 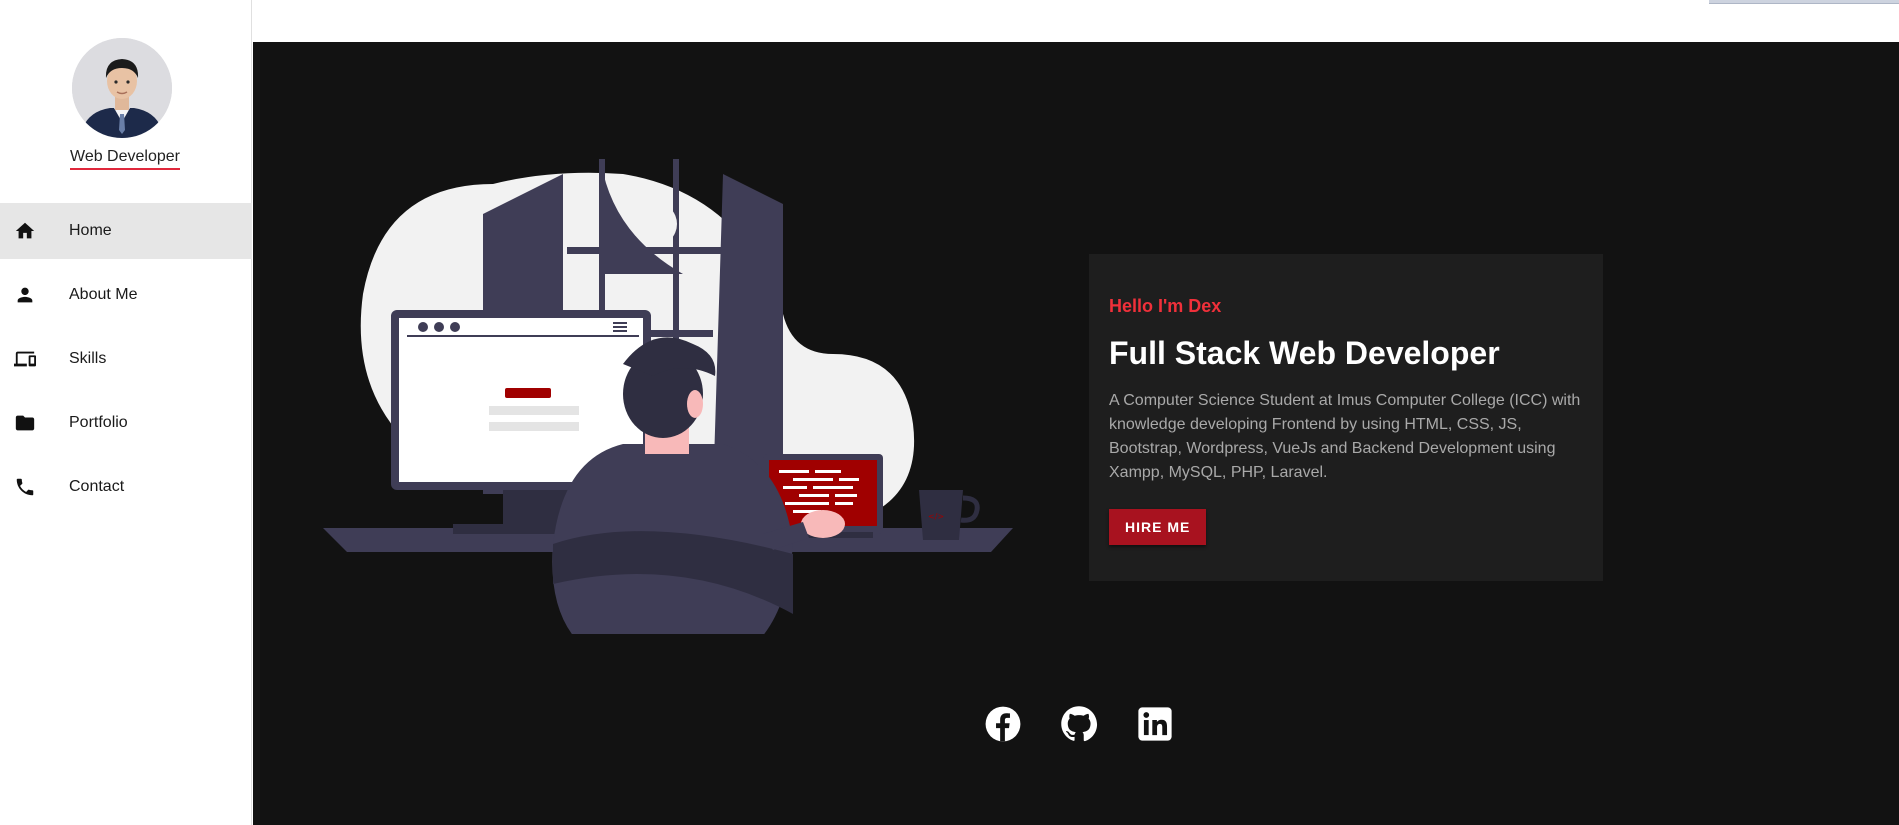 I want to click on hire-me-button: HIRE ME, so click(x=1158, y=527).